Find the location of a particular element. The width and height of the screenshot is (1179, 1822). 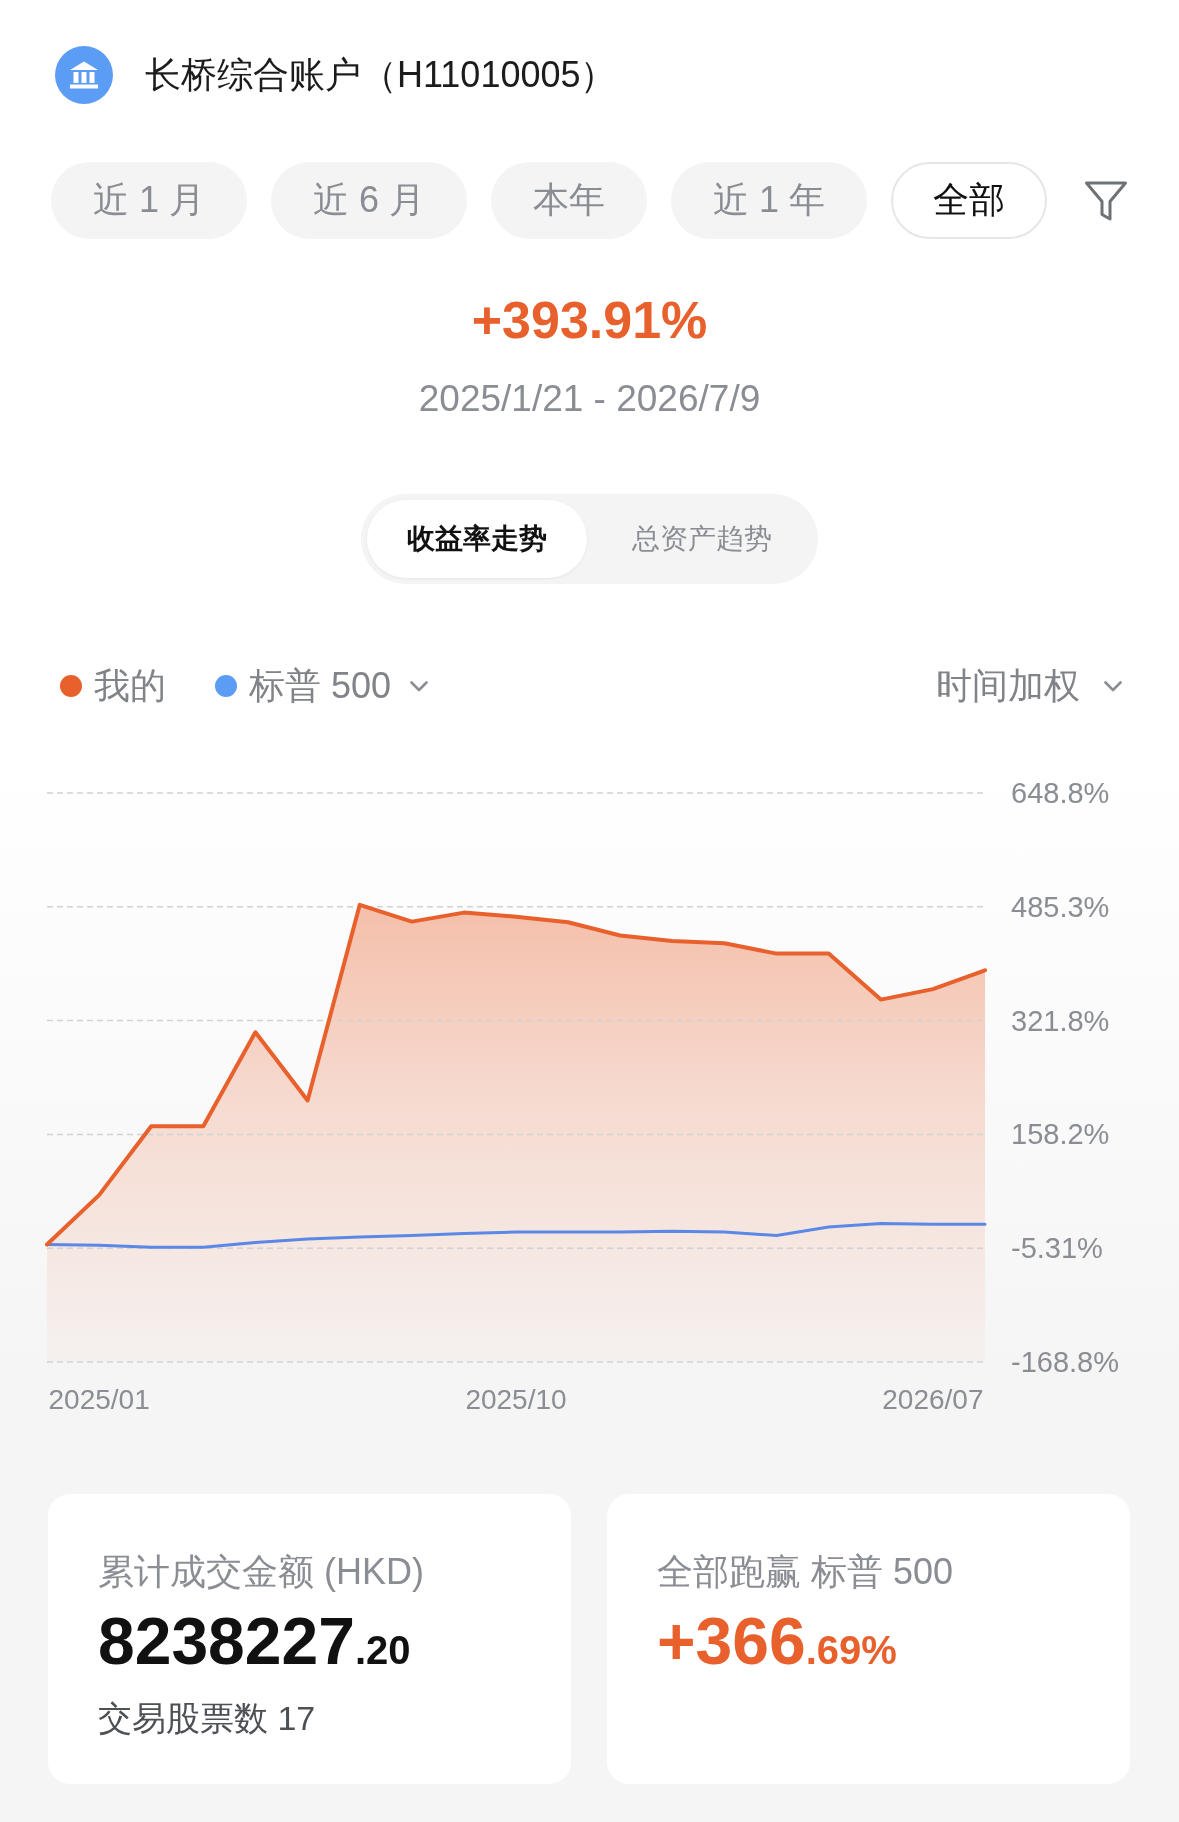

y-axis-label: 321.8% is located at coordinates (1060, 1020).